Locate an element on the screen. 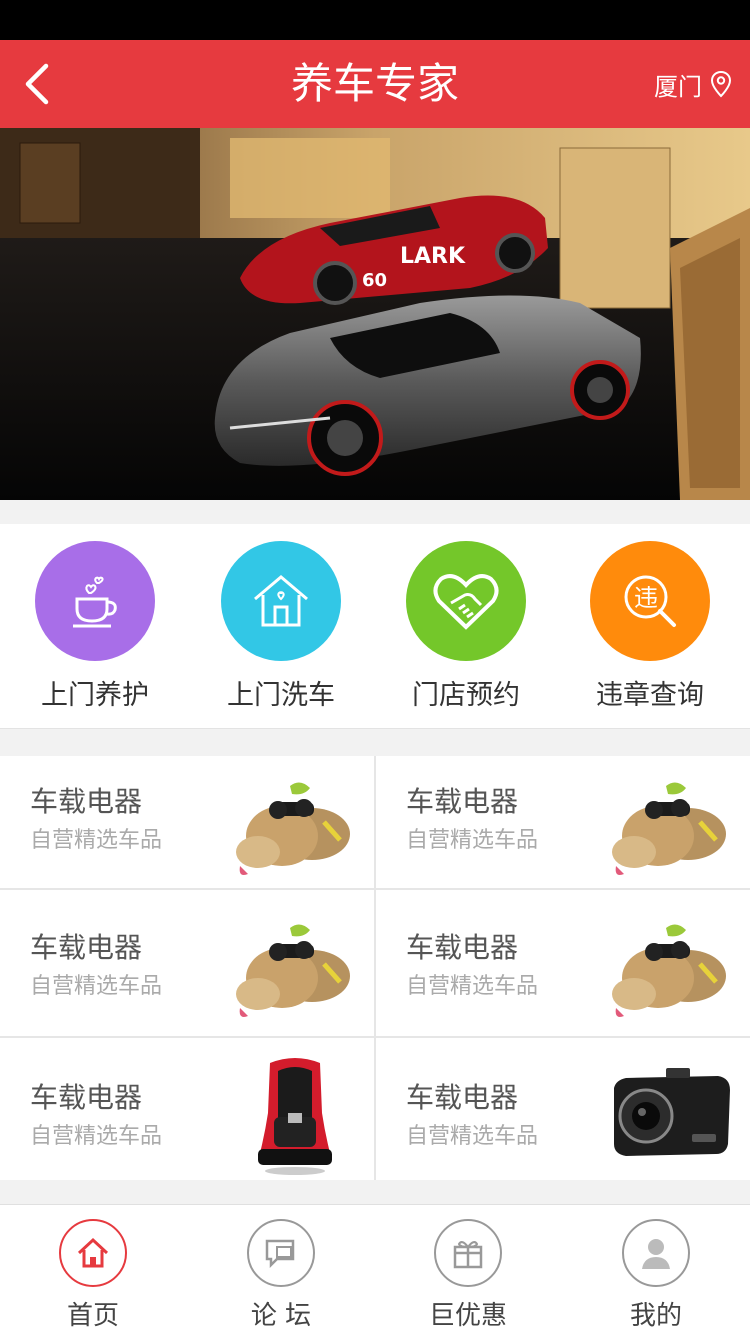 The height and width of the screenshot is (1334, 750). service-home-wash: 上门洗车 is located at coordinates (281, 626).